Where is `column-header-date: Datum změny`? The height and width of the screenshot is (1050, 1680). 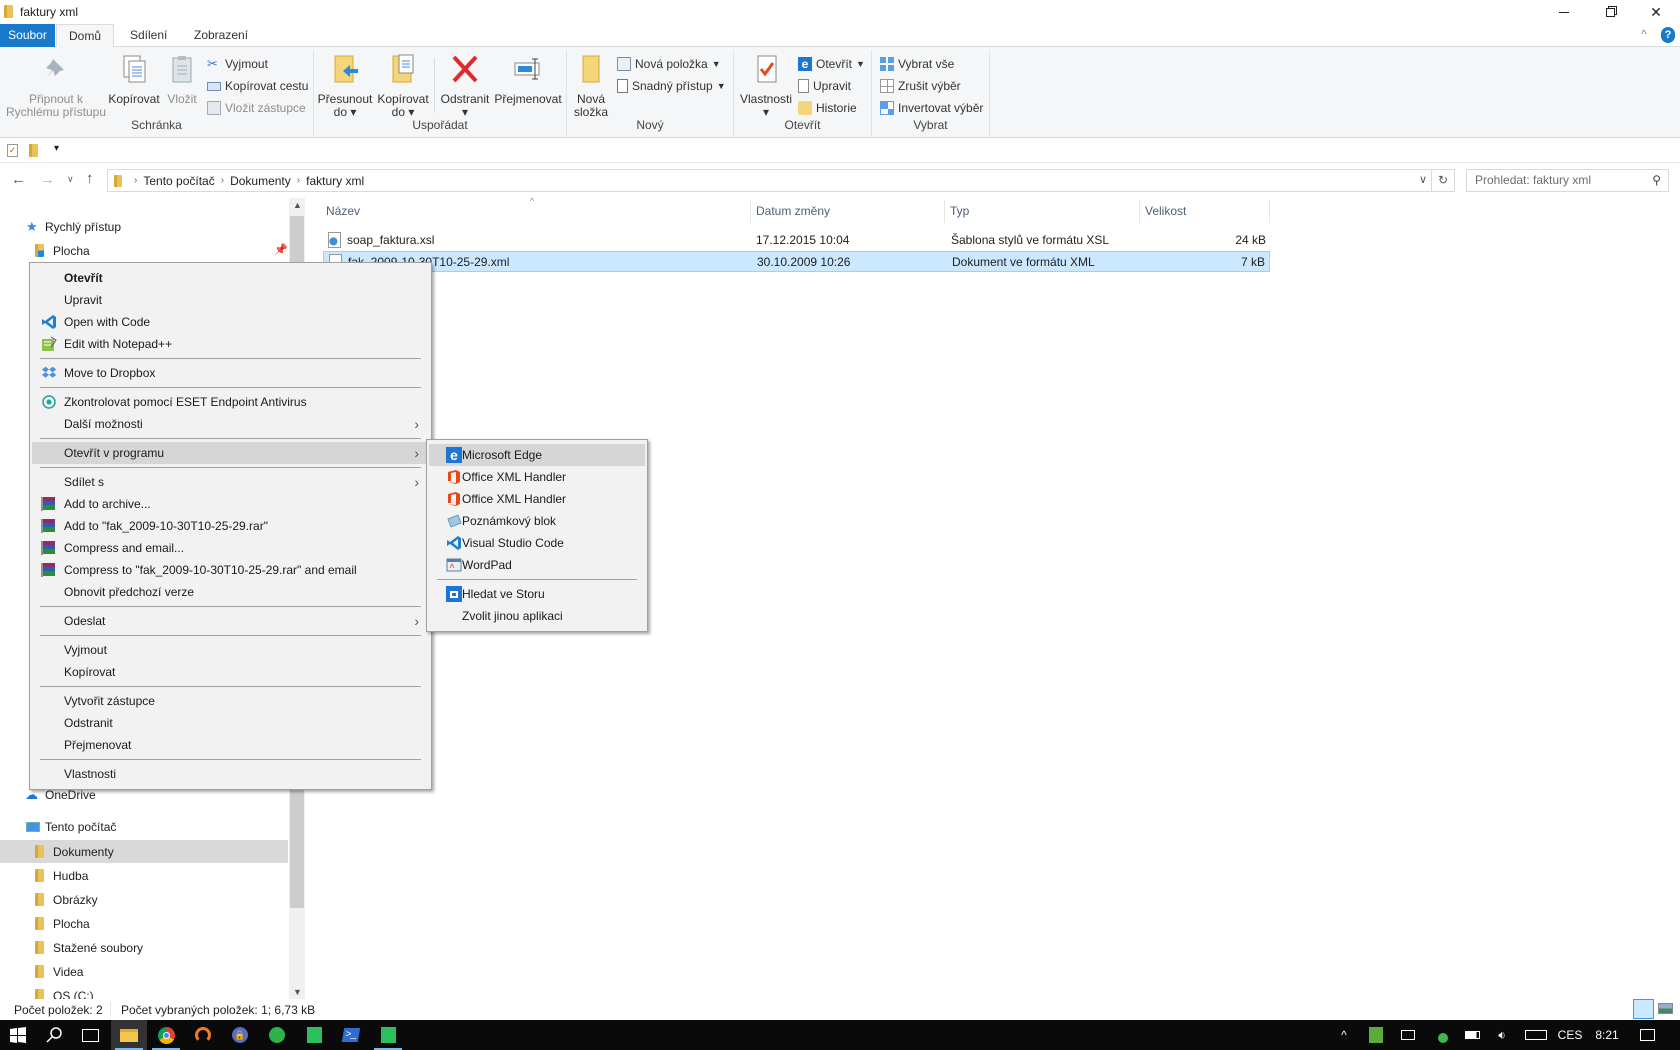 column-header-date: Datum změny is located at coordinates (848, 211).